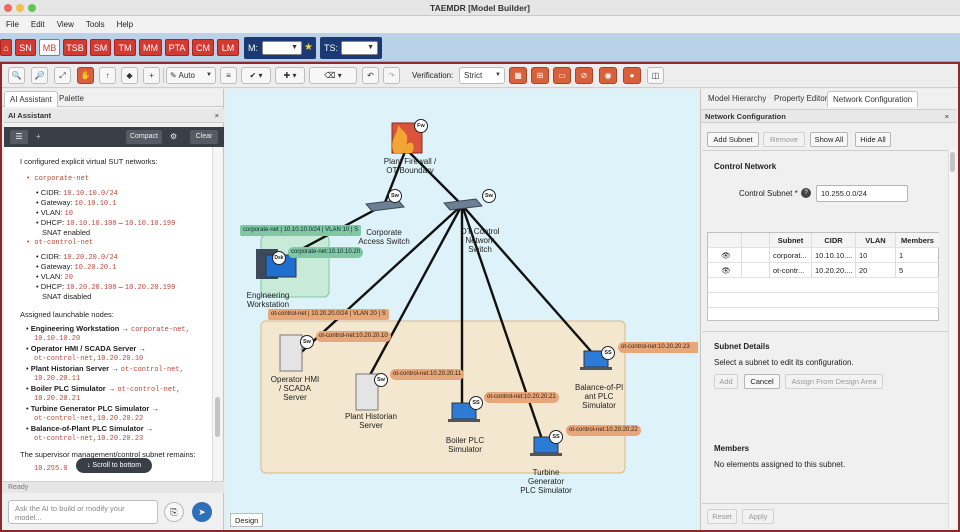 Image resolution: width=960 pixels, height=532 pixels. Describe the element at coordinates (632, 75) in the screenshot. I see `comment-icon: ●` at that location.